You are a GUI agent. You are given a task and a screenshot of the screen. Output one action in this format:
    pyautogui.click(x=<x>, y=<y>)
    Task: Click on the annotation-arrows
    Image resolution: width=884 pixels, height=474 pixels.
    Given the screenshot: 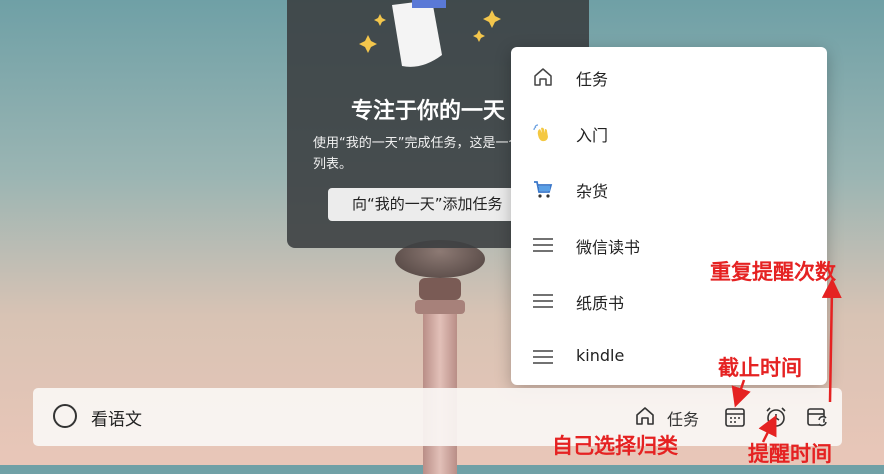 What is the action you would take?
    pyautogui.click(x=786, y=360)
    